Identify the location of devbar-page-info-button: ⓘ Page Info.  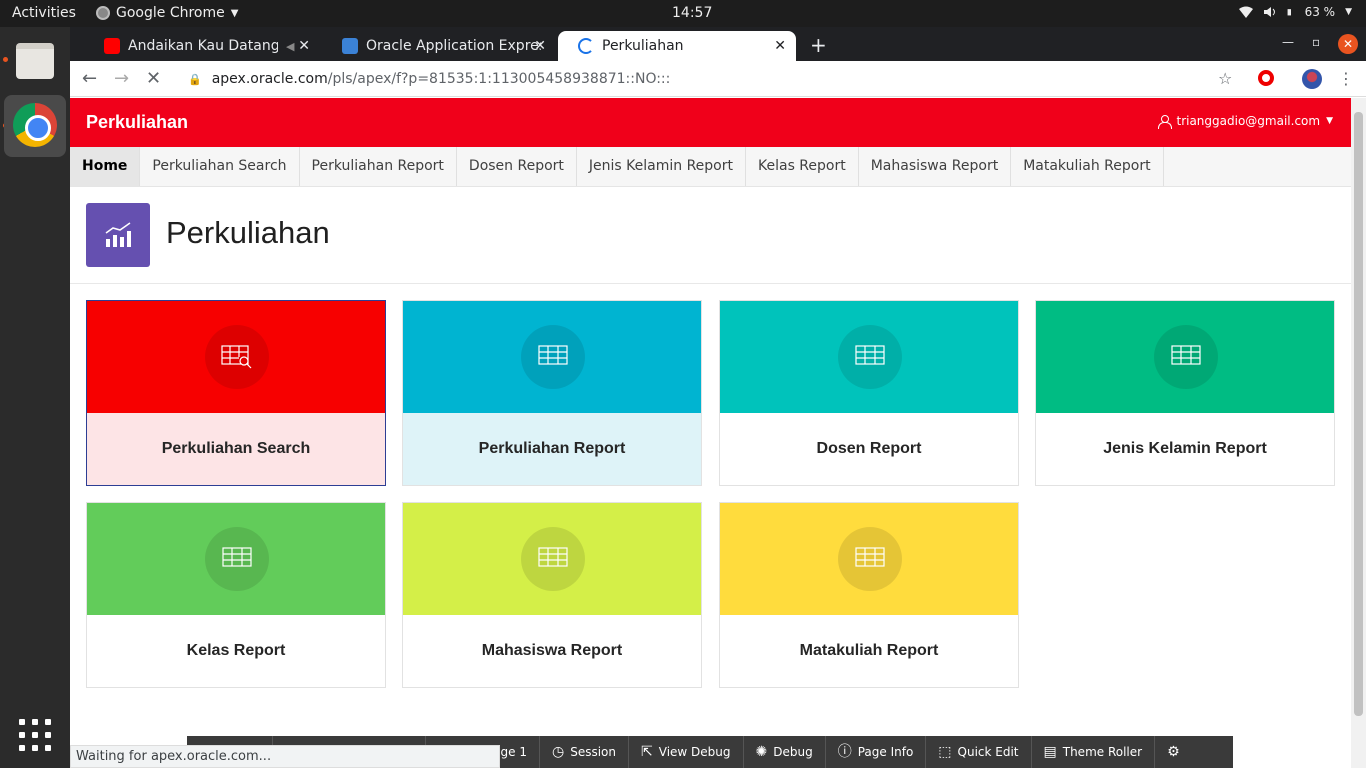
(876, 752).